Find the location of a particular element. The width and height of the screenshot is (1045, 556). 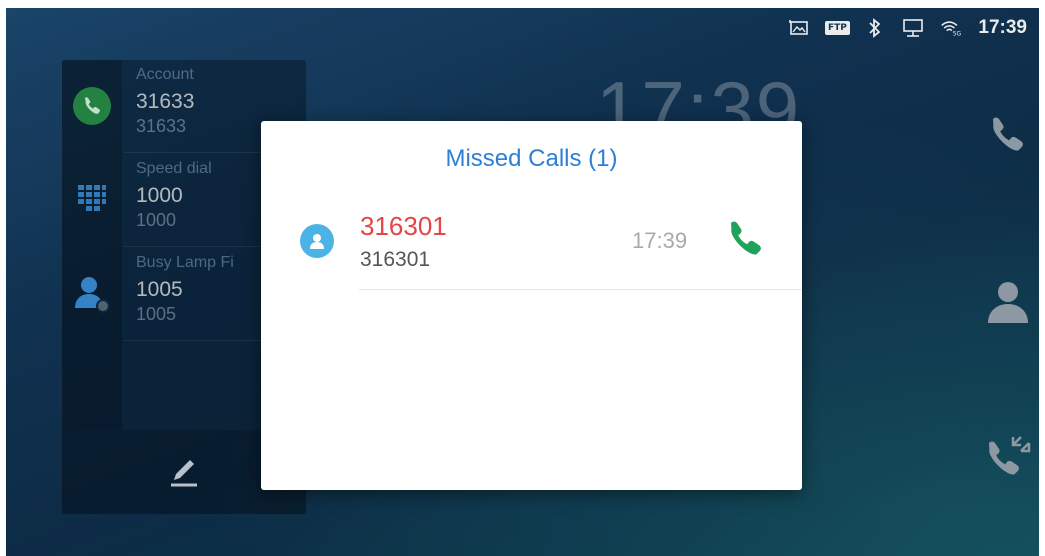

caller-name: 316301 is located at coordinates (403, 226).